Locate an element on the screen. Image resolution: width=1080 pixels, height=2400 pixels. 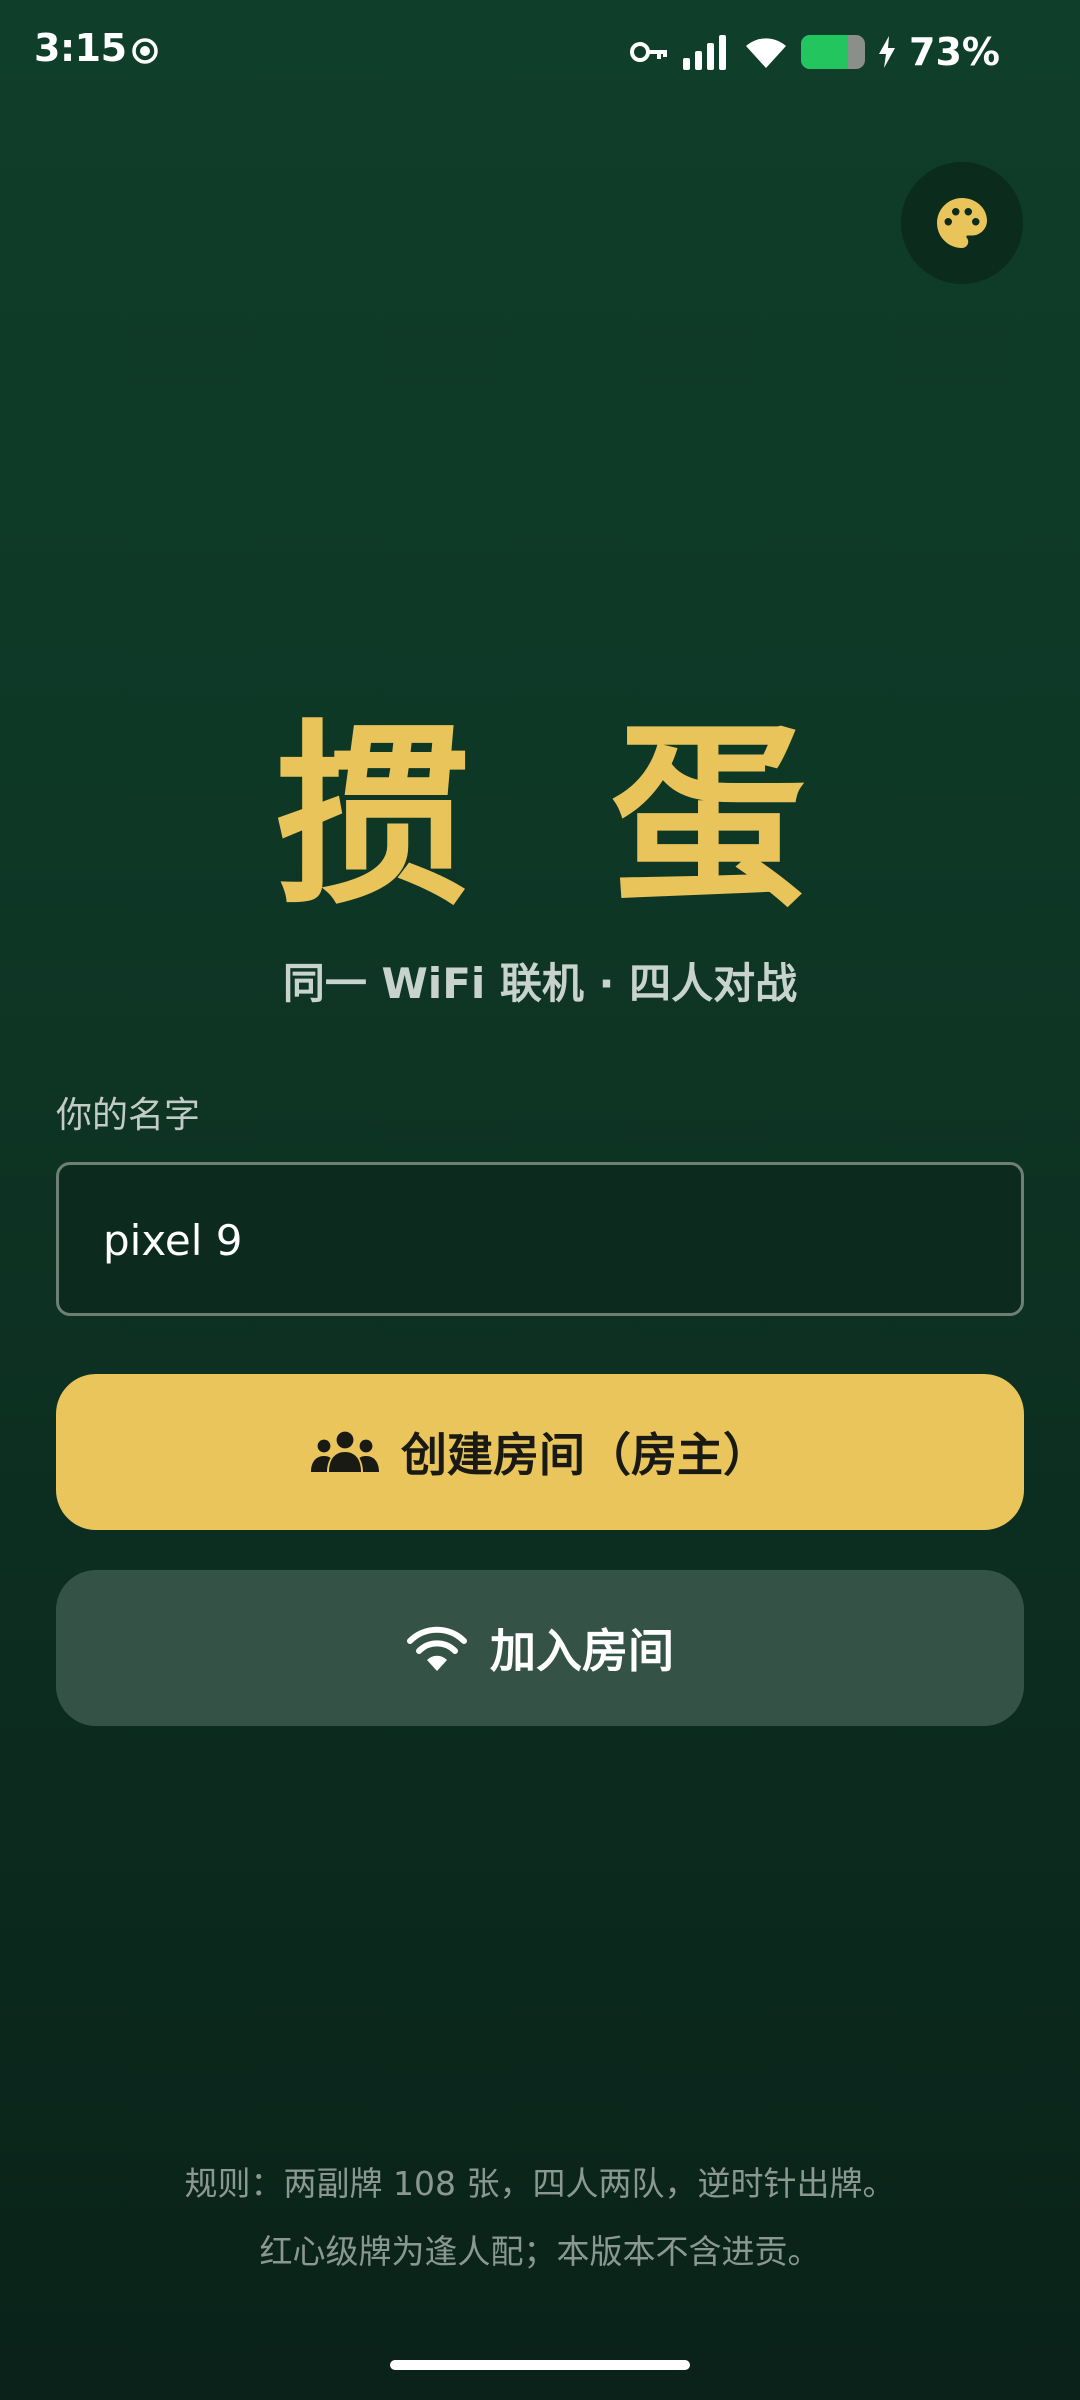
app-subtitle: 同一 WiFi 联机 · 四人对战 is located at coordinates (540, 983).